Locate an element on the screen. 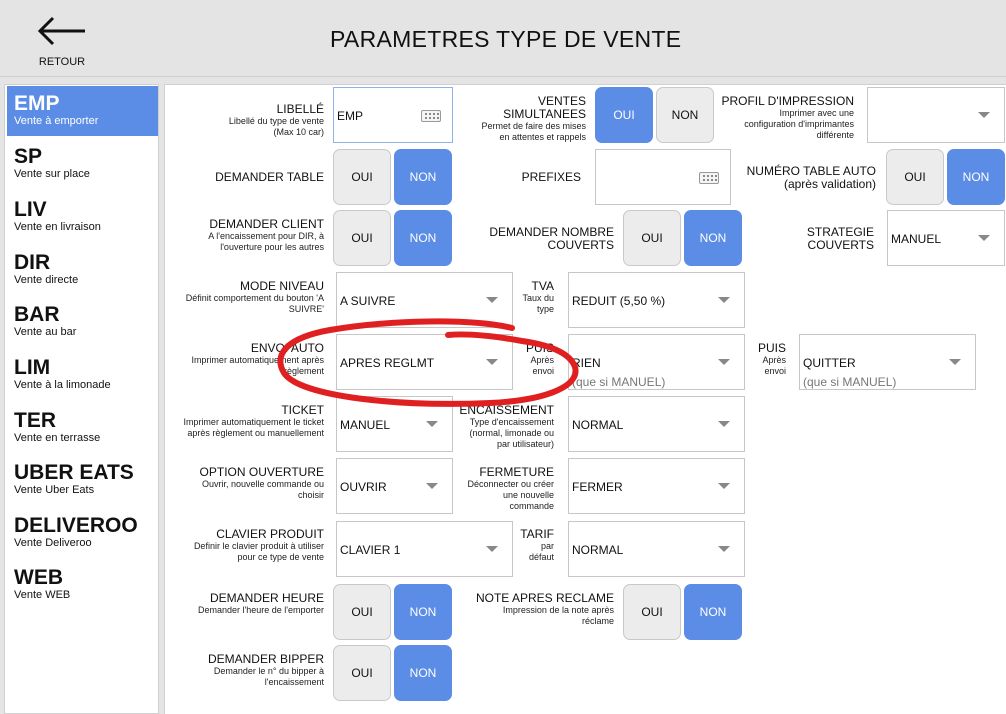 The width and height of the screenshot is (1006, 714). demander-nombre-couverts-oui: OUI is located at coordinates (652, 238).